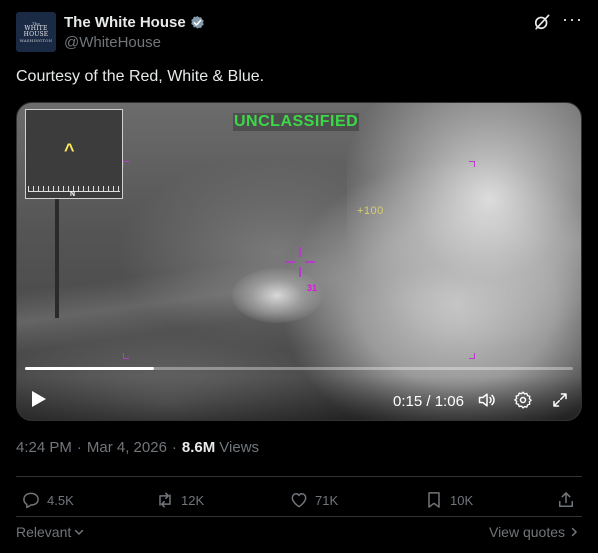  Describe the element at coordinates (60, 500) in the screenshot. I see `reply-count: 4.5K` at that location.